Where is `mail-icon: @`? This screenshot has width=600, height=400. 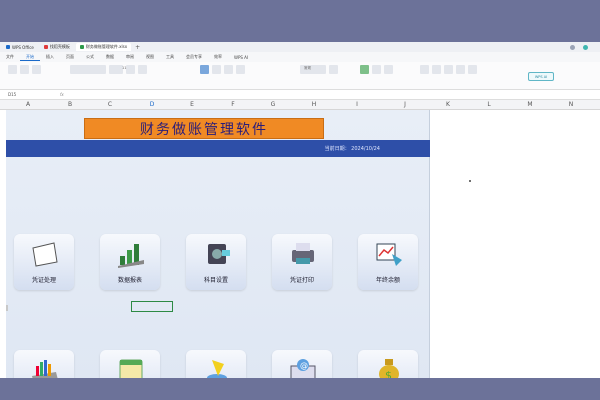
mail-icon: @ is located at coordinates (303, 367).